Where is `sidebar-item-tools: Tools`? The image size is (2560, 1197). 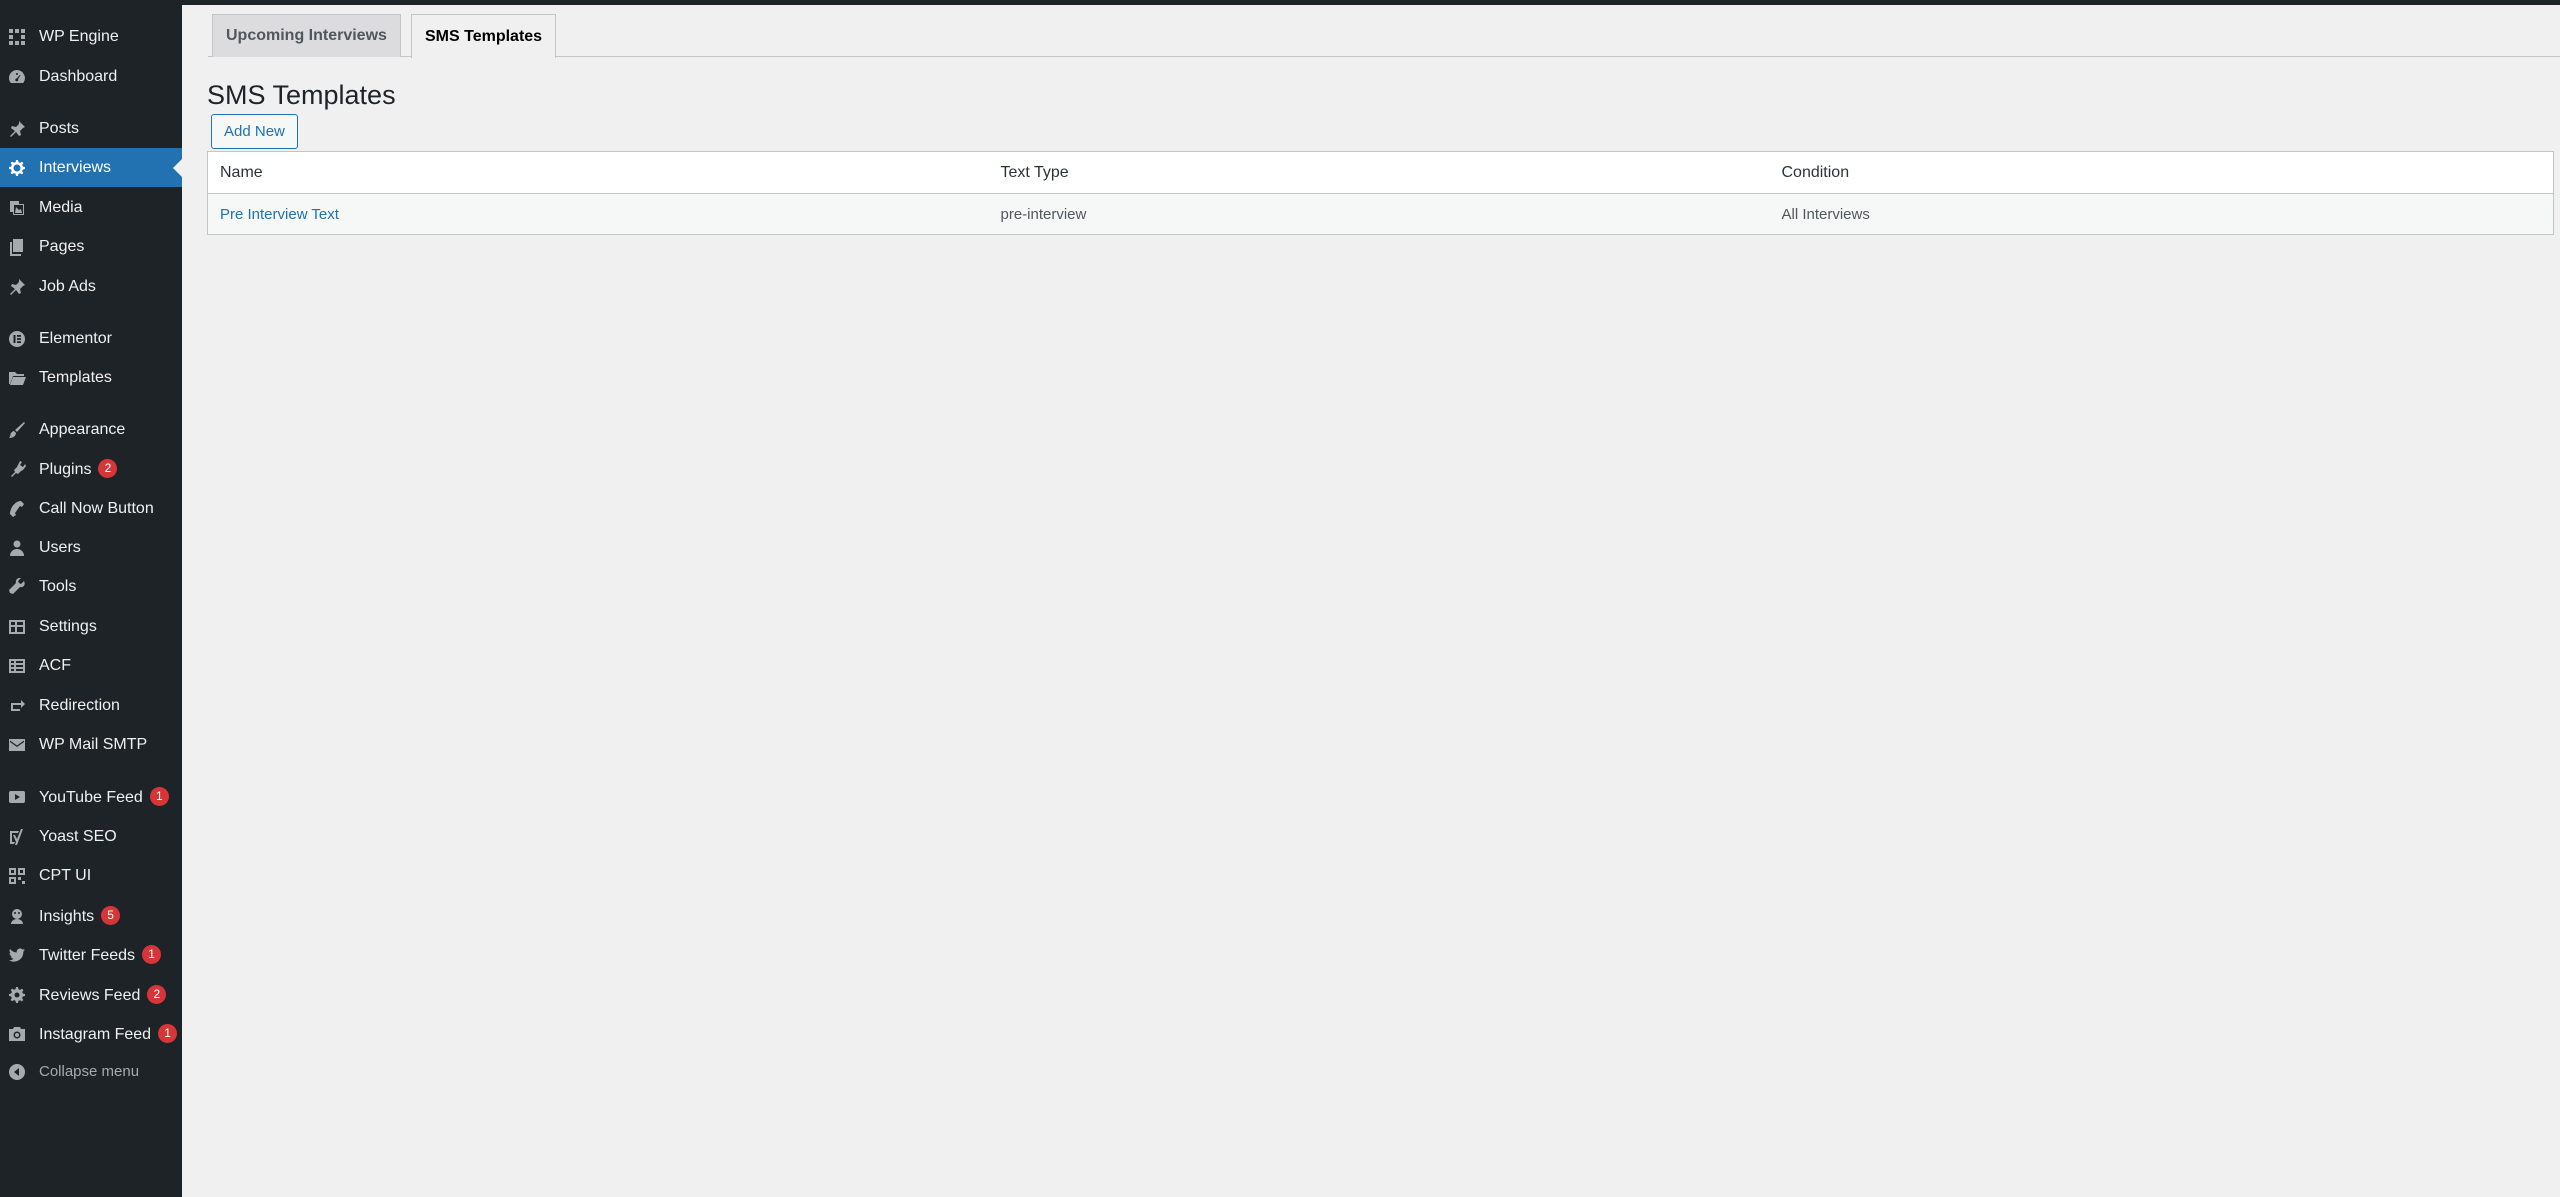 sidebar-item-tools: Tools is located at coordinates (91, 586).